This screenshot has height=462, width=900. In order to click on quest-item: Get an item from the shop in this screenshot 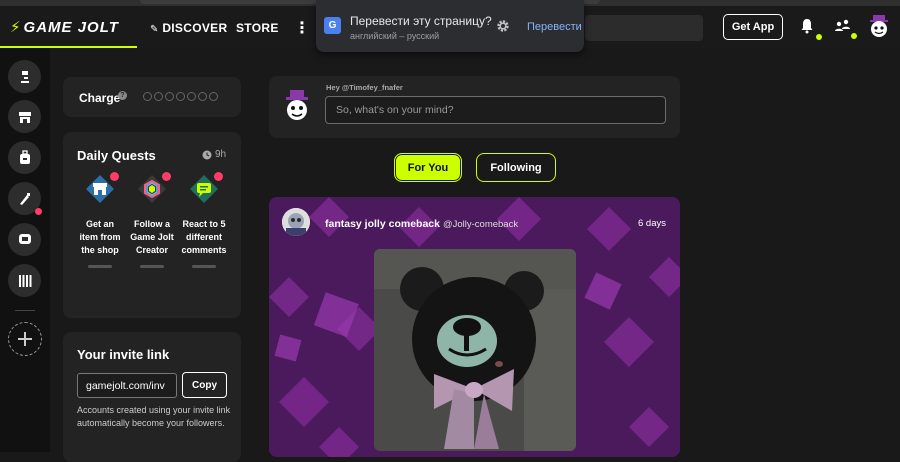, I will do `click(100, 220)`.